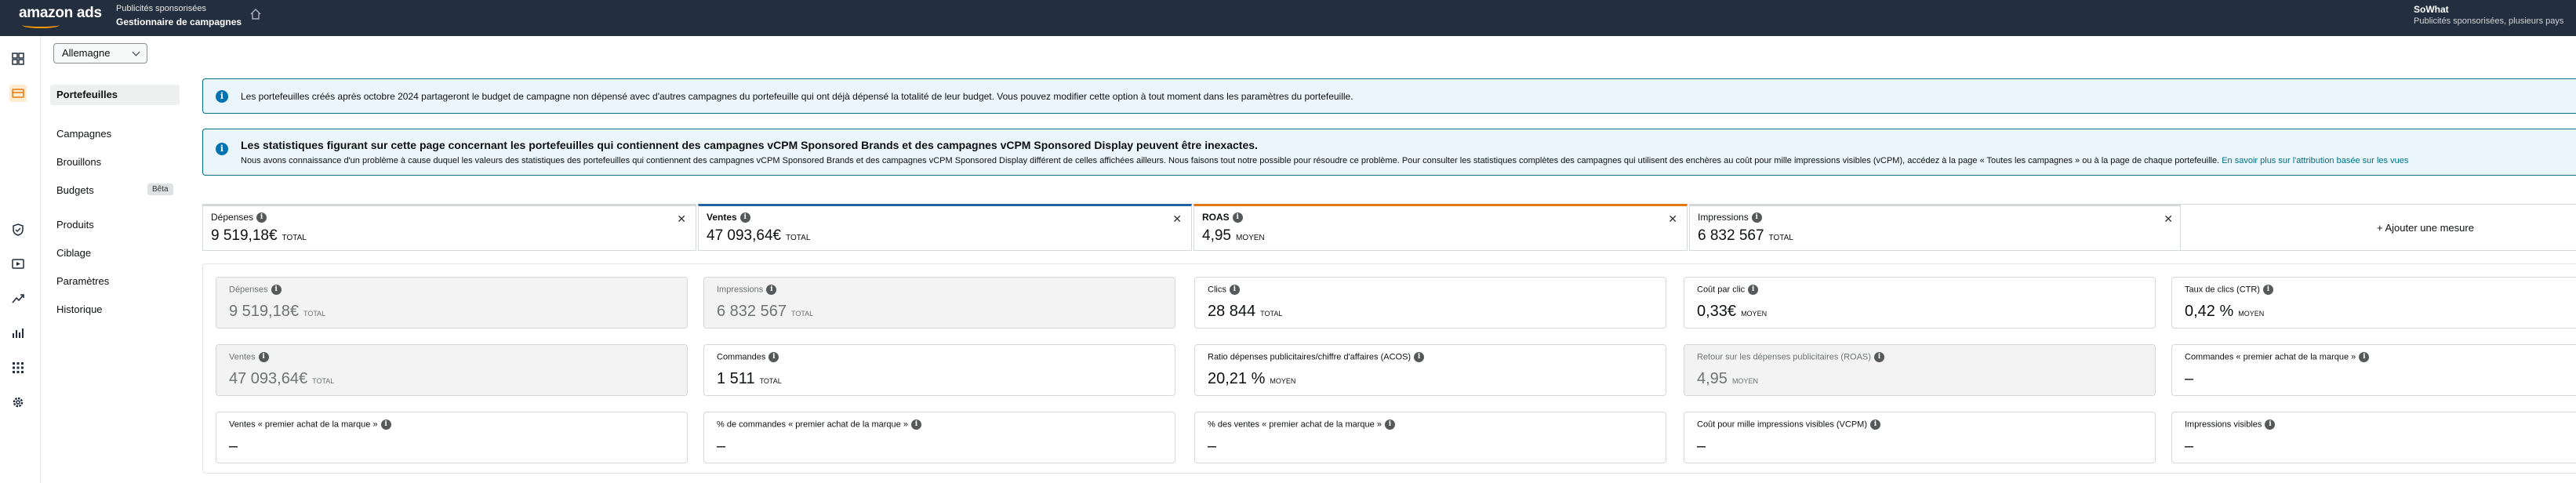 The height and width of the screenshot is (483, 2576). I want to click on selected-metric-card: ROAS i 4,95 MOYEN ✕, so click(1441, 227).